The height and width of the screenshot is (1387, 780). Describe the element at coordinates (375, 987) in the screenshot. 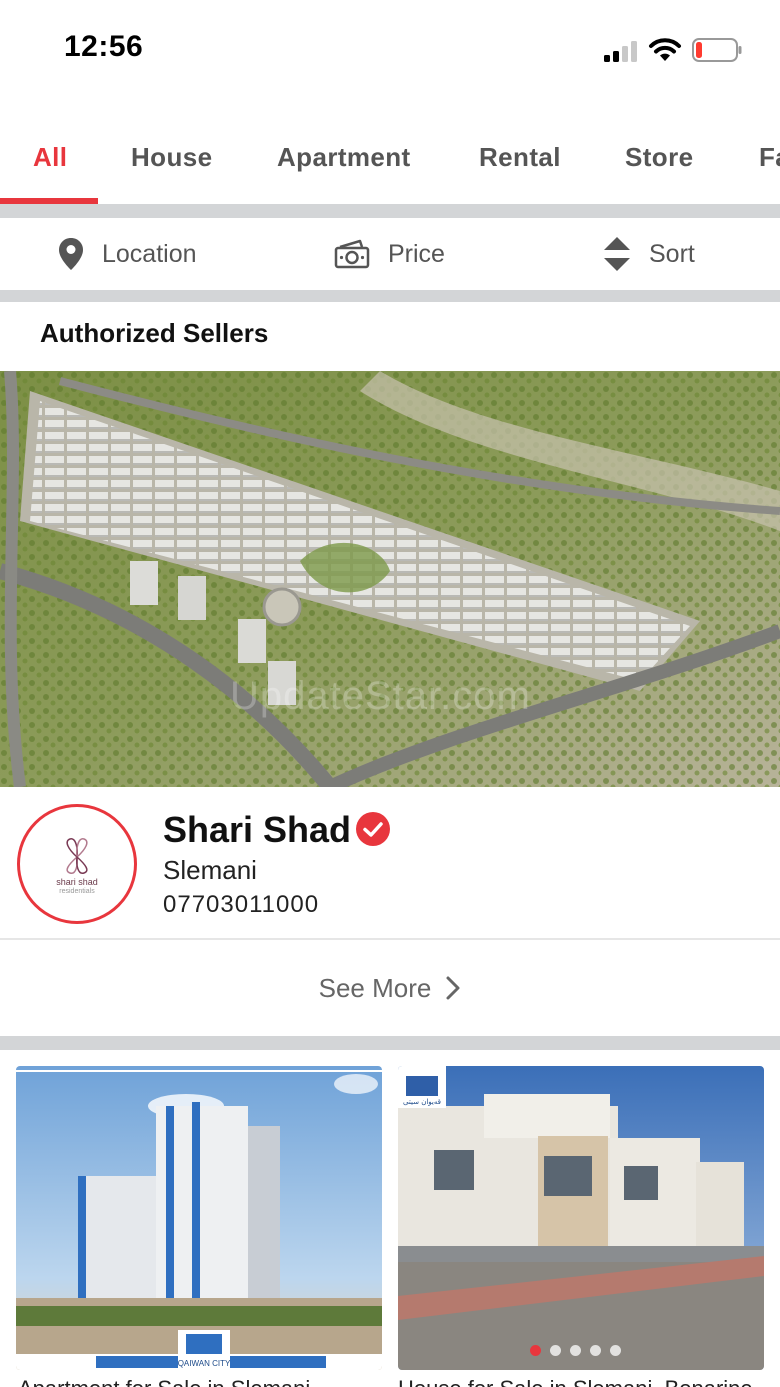

I see `see-more-label: See More` at that location.